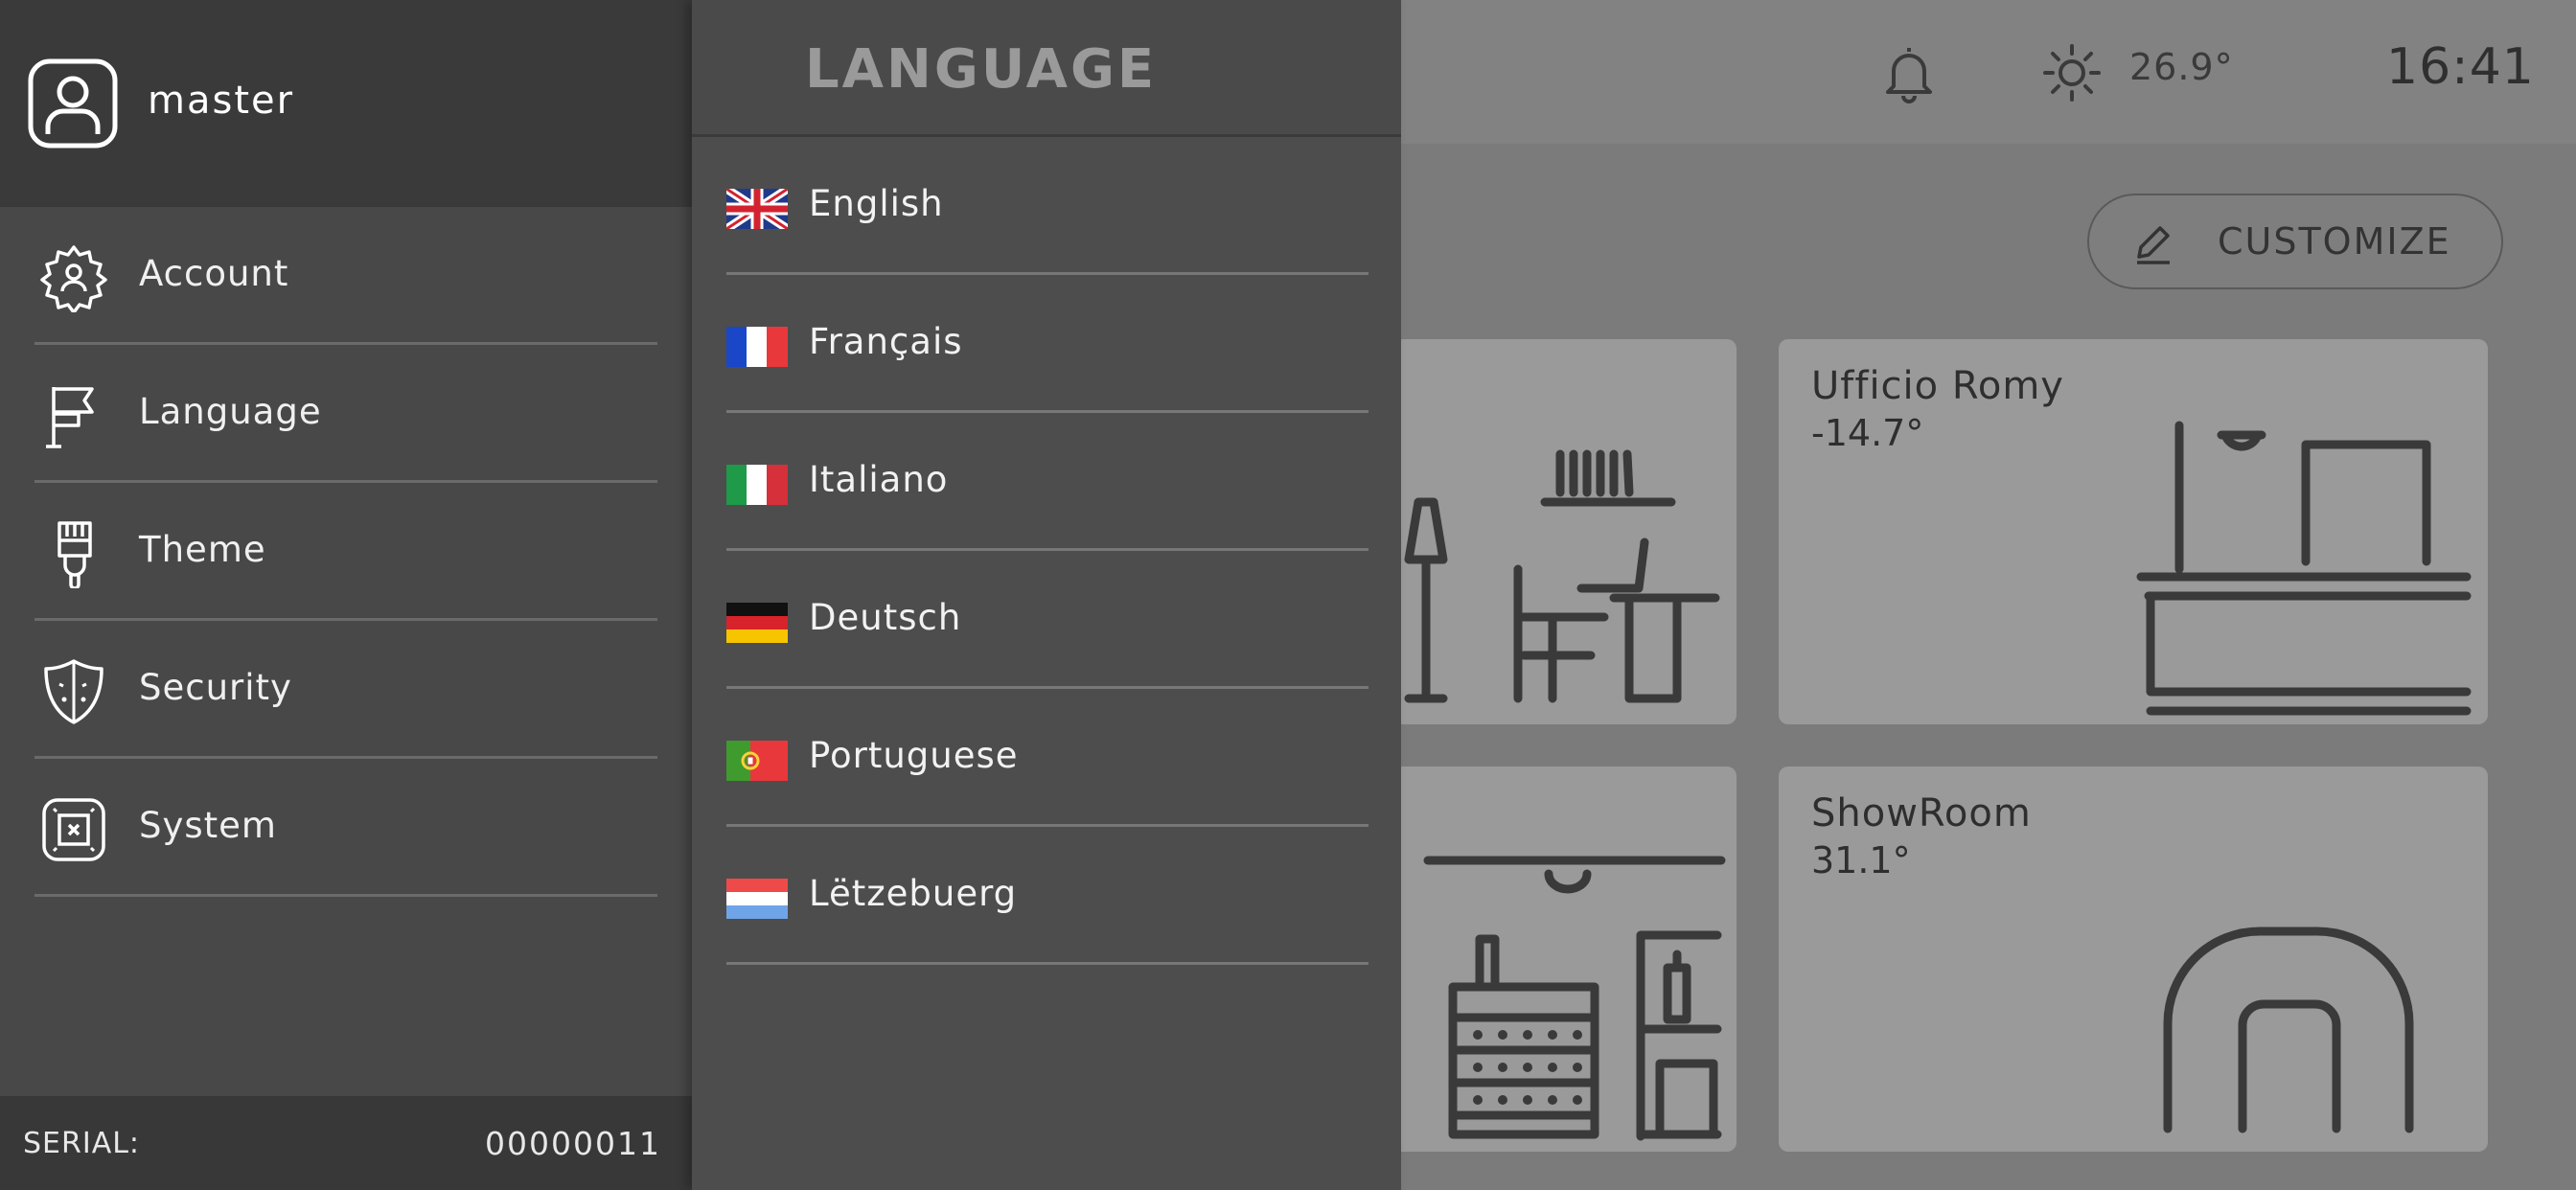  I want to click on bell-icon, so click(1909, 74).